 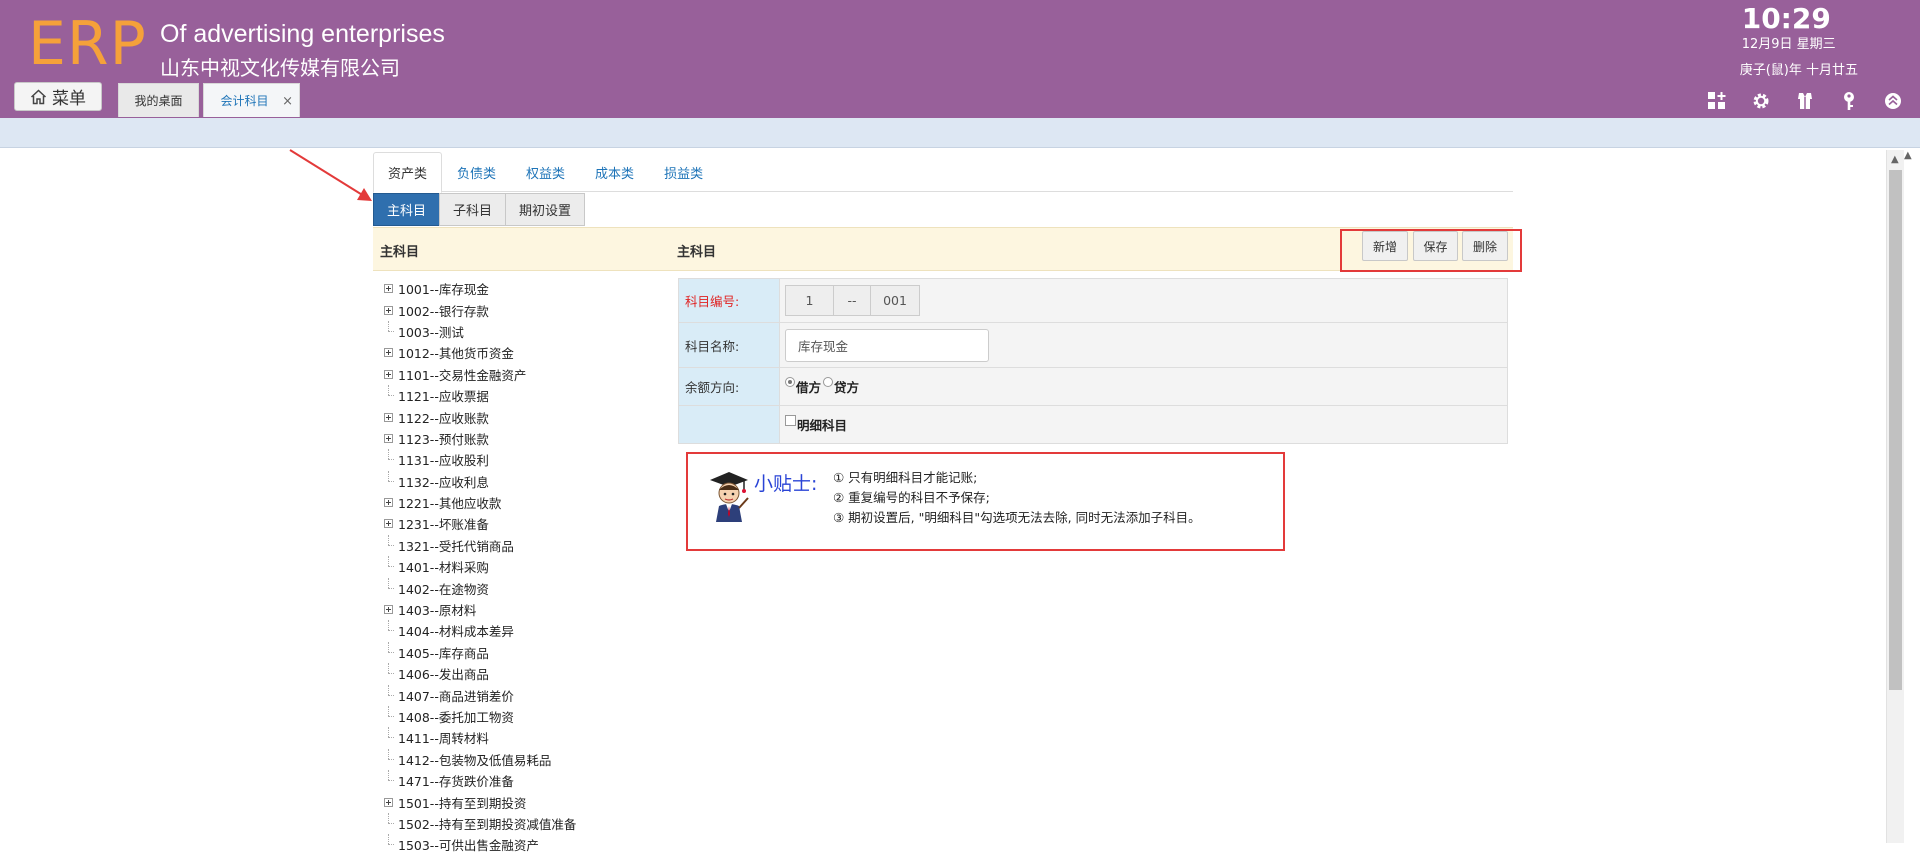 What do you see at coordinates (408, 172) in the screenshot?
I see `tab-assets: 资产类` at bounding box center [408, 172].